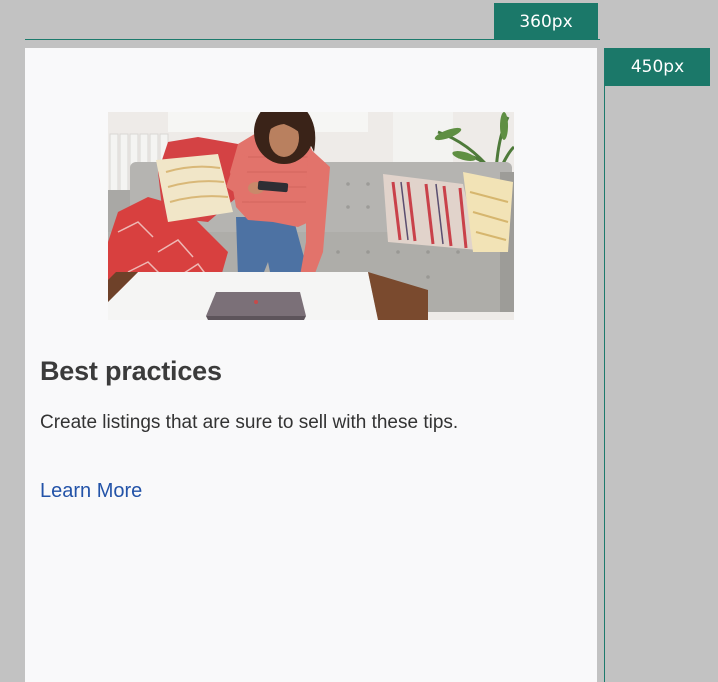 The height and width of the screenshot is (682, 718). I want to click on width-dimension-label: 360px, so click(546, 21).